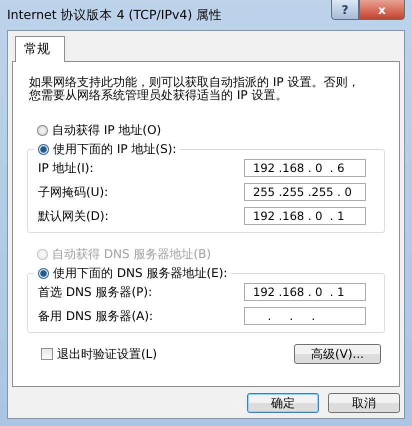 This screenshot has width=412, height=426. I want to click on field-label: 默认网关(D):, so click(73, 216).